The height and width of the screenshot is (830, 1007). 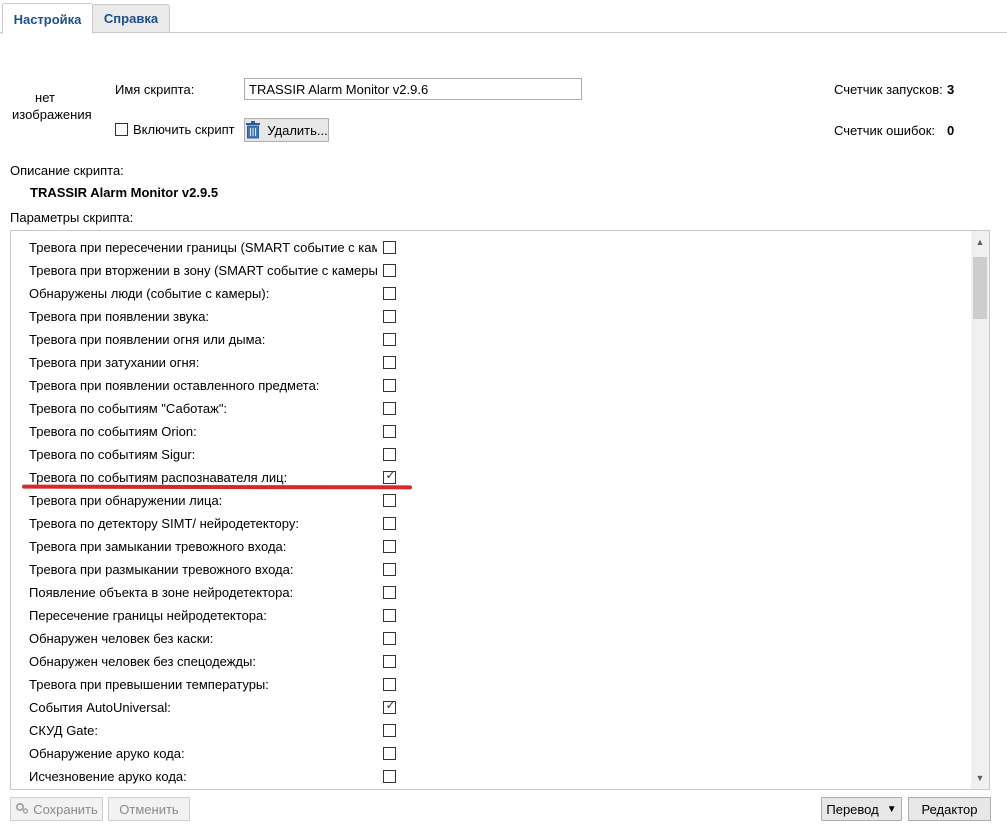 I want to click on param-label: События AutoUniversal:, so click(x=100, y=707).